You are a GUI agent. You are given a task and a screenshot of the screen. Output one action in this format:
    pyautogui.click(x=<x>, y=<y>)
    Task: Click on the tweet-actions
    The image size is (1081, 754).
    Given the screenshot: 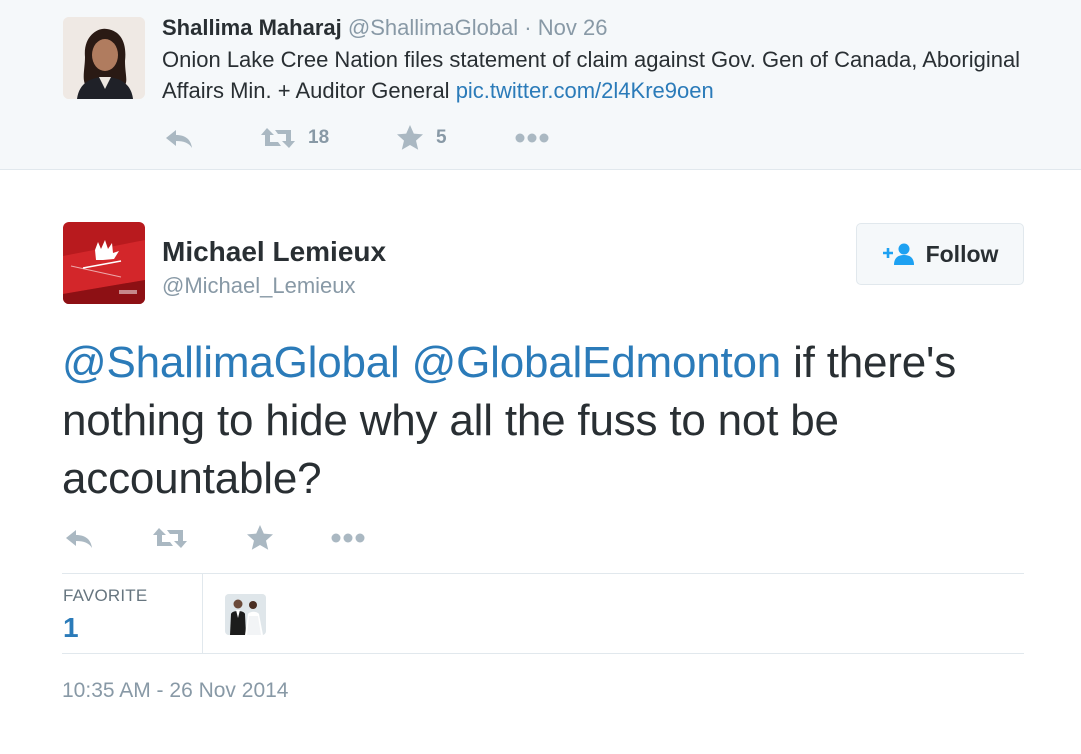 What is the action you would take?
    pyautogui.click(x=262, y=538)
    